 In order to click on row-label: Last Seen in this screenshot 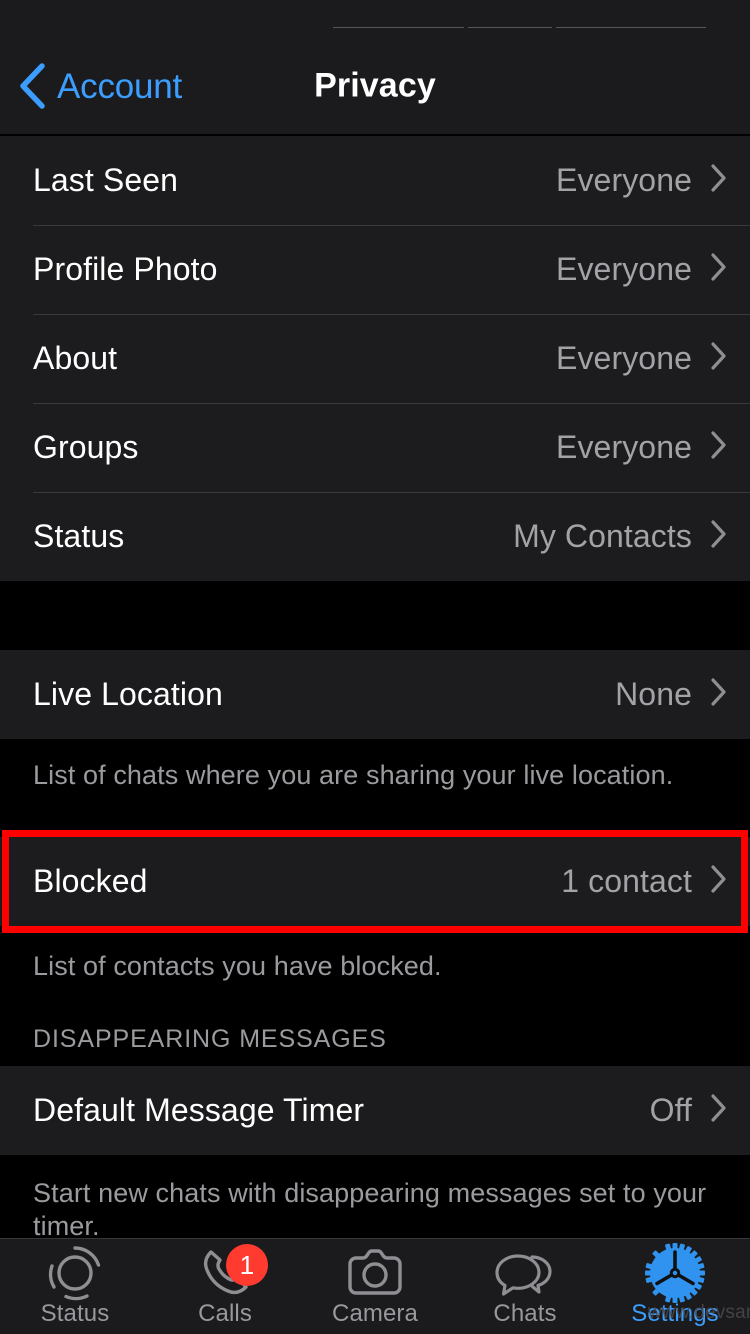, I will do `click(106, 180)`.